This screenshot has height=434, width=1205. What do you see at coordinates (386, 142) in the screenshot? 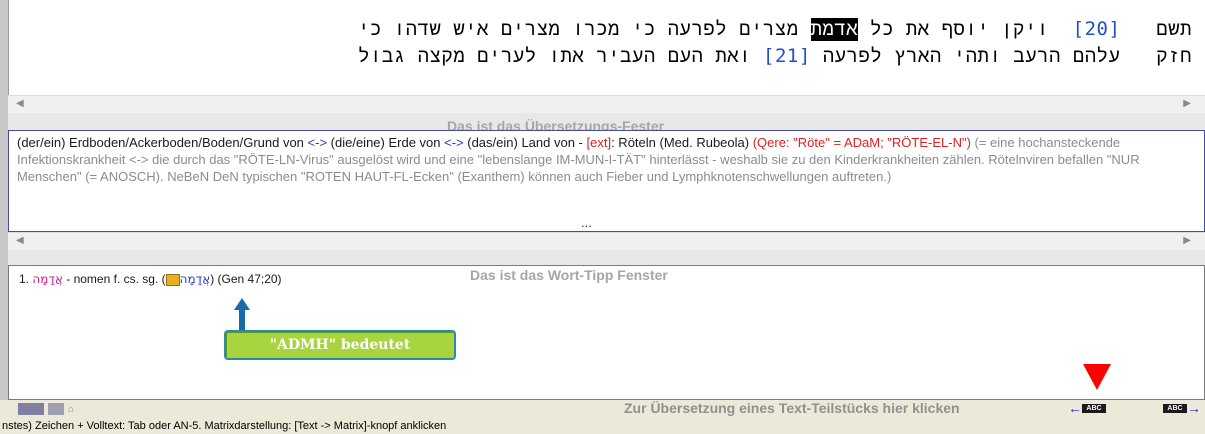
I see `translation-segment: (die/eine) Erde von` at bounding box center [386, 142].